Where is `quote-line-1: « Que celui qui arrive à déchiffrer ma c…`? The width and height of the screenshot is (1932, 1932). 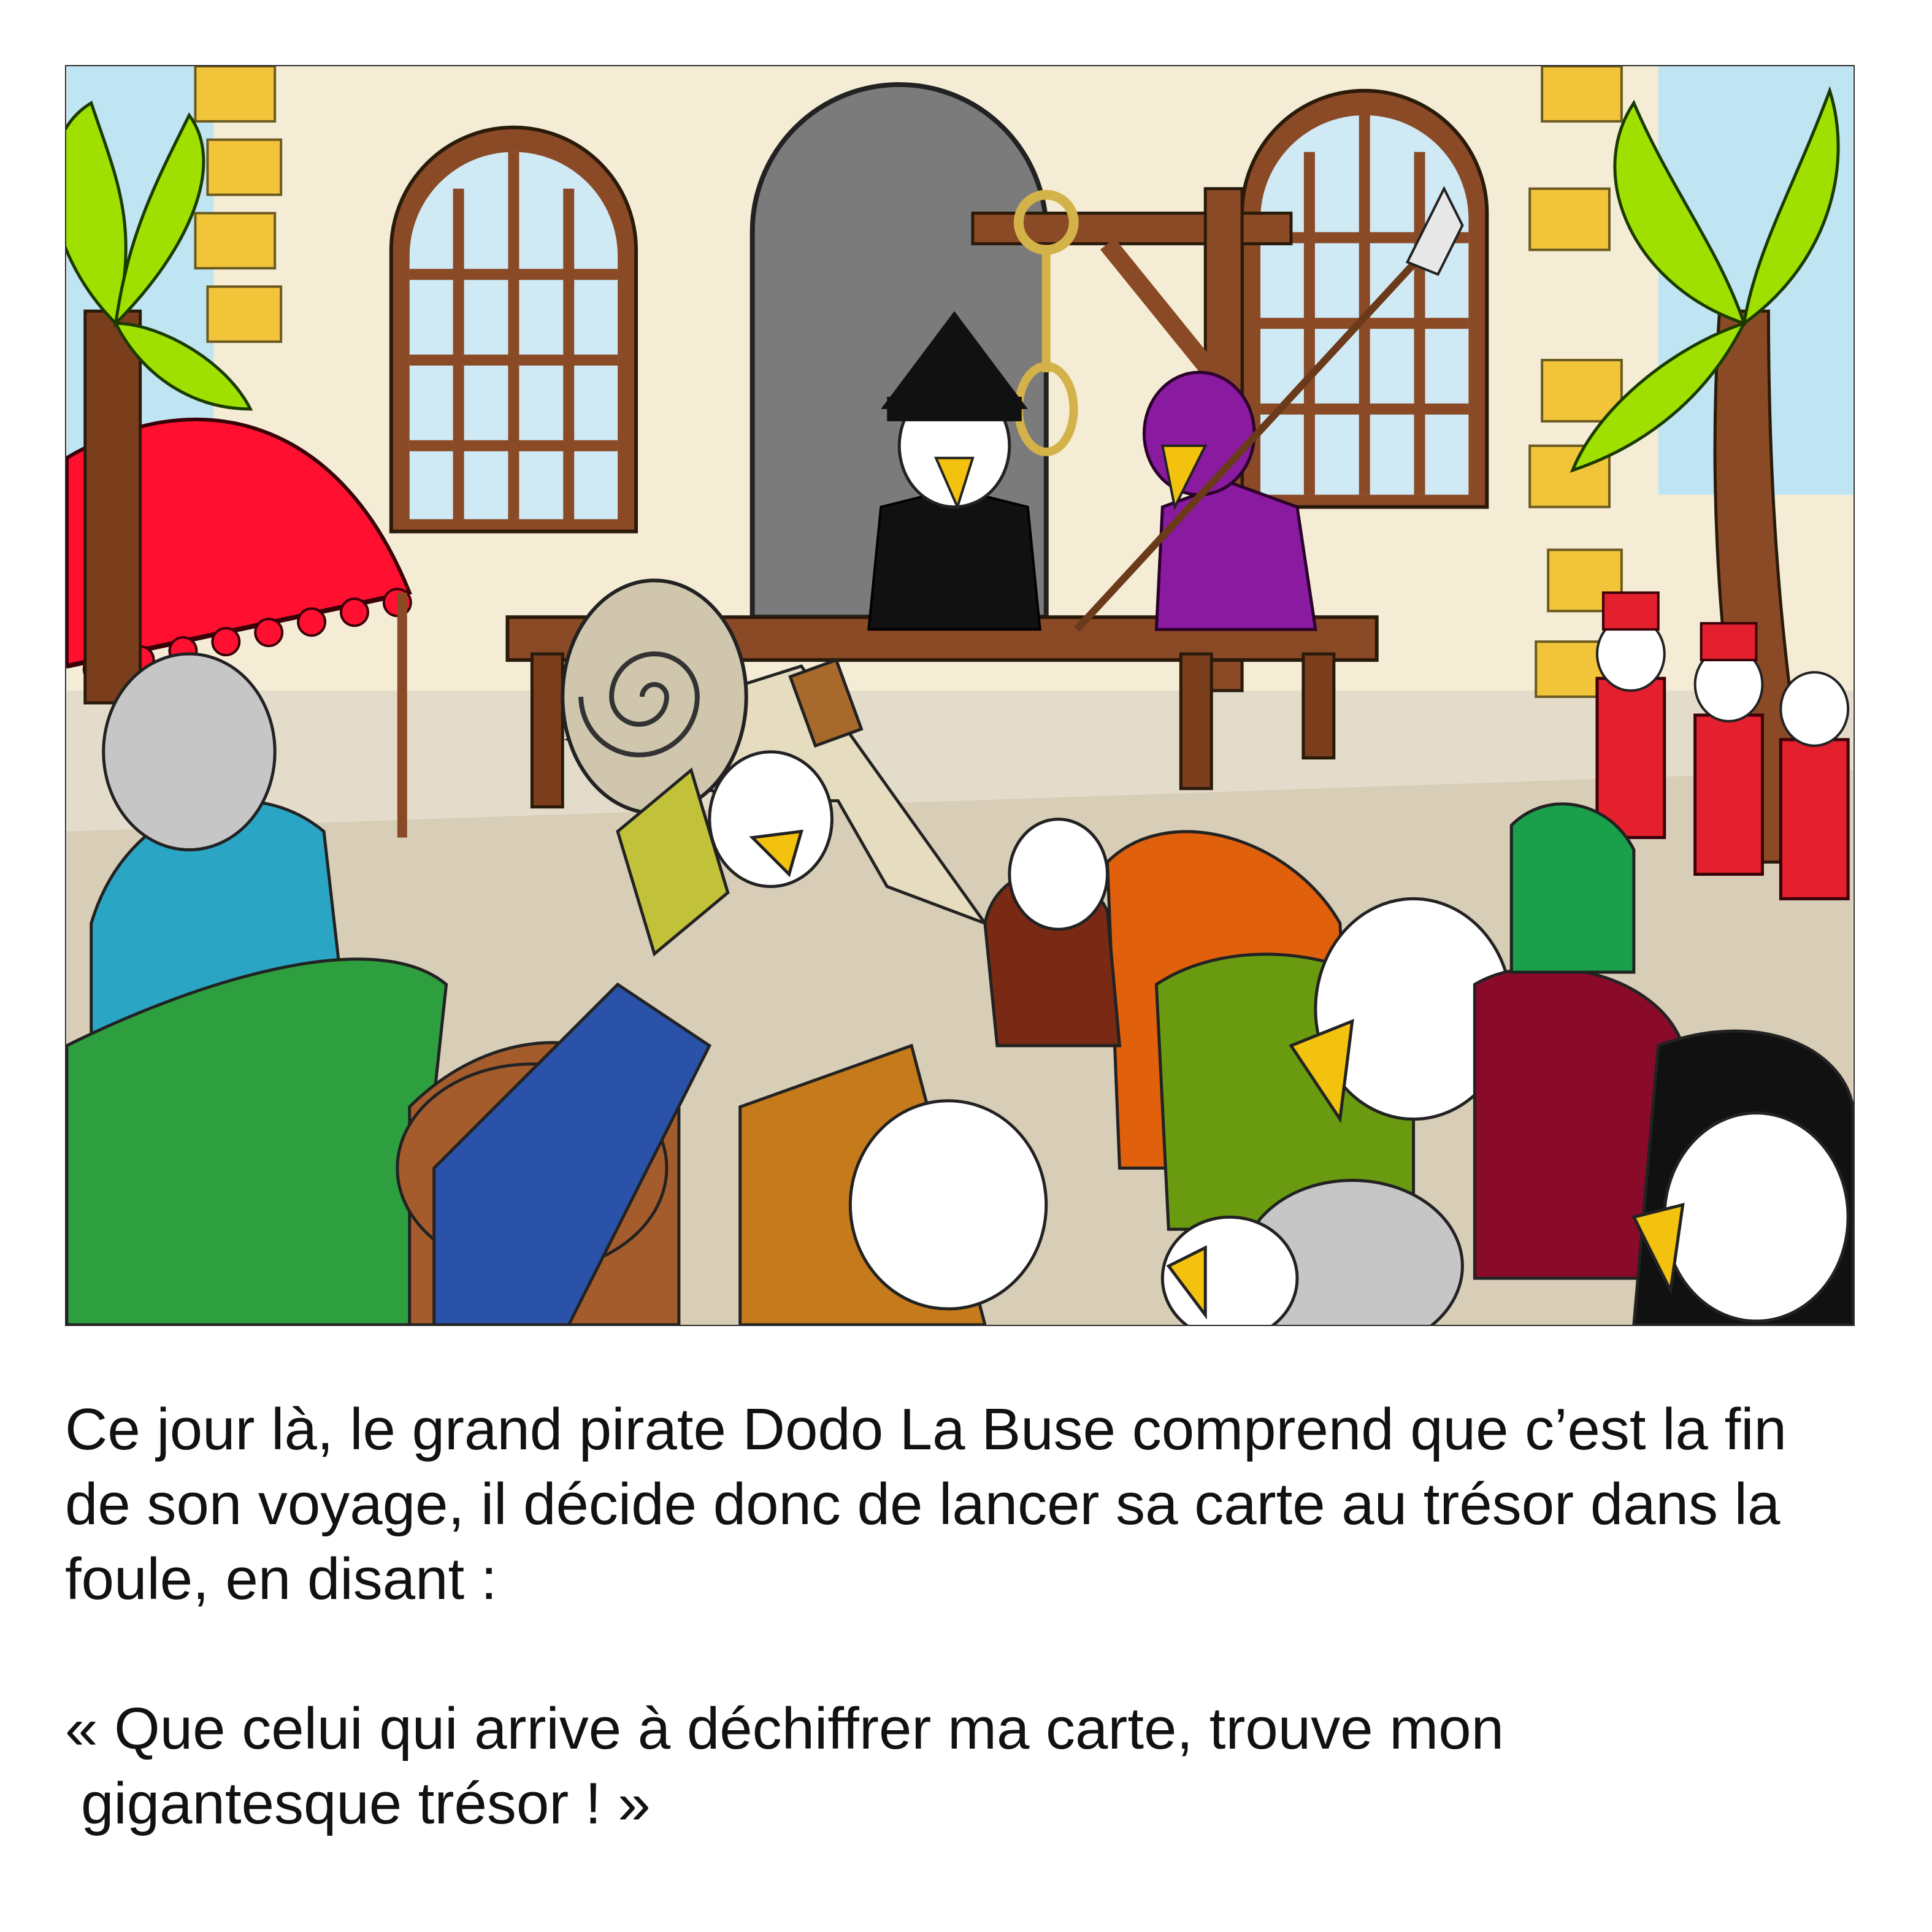
quote-line-1: « Que celui qui arrive à déchiffrer ma c… is located at coordinates (784, 1728).